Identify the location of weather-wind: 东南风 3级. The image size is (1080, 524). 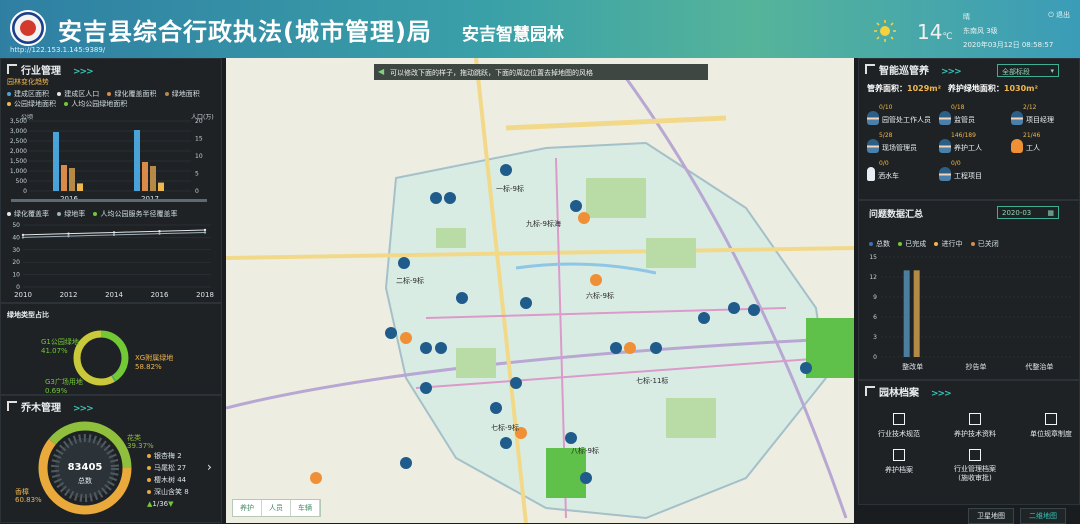
(980, 31).